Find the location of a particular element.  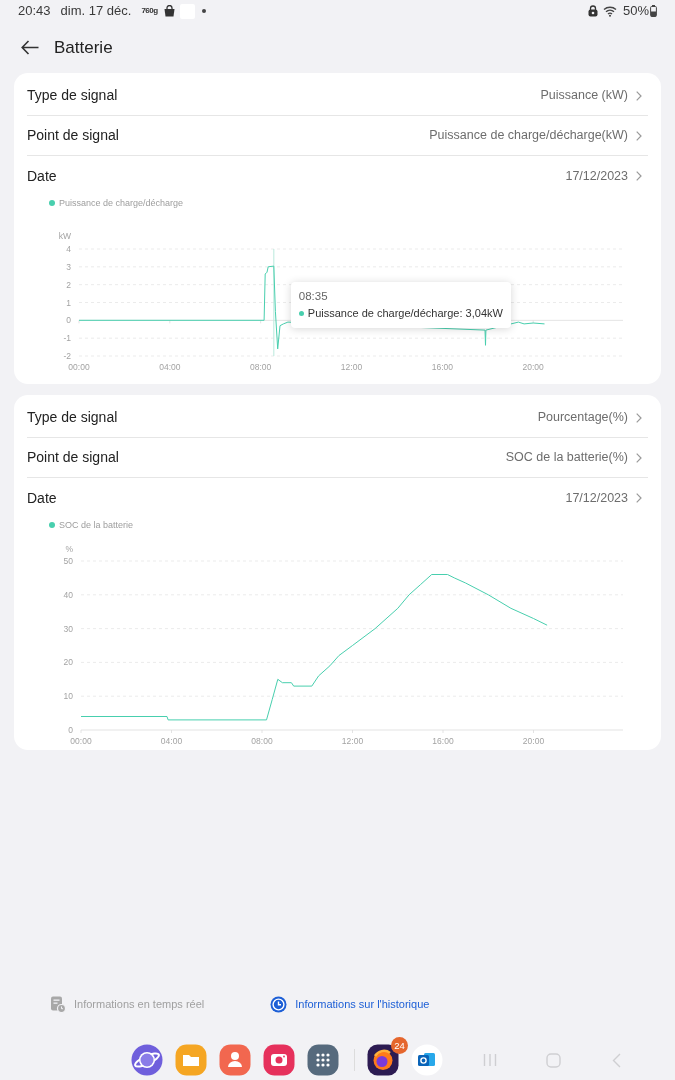

back-button is located at coordinates (30, 47).